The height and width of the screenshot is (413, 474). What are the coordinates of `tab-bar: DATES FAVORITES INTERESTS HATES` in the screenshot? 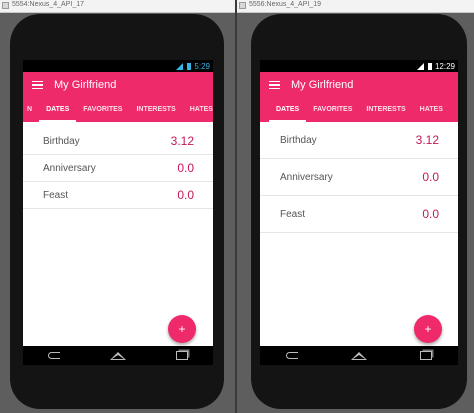 It's located at (359, 110).